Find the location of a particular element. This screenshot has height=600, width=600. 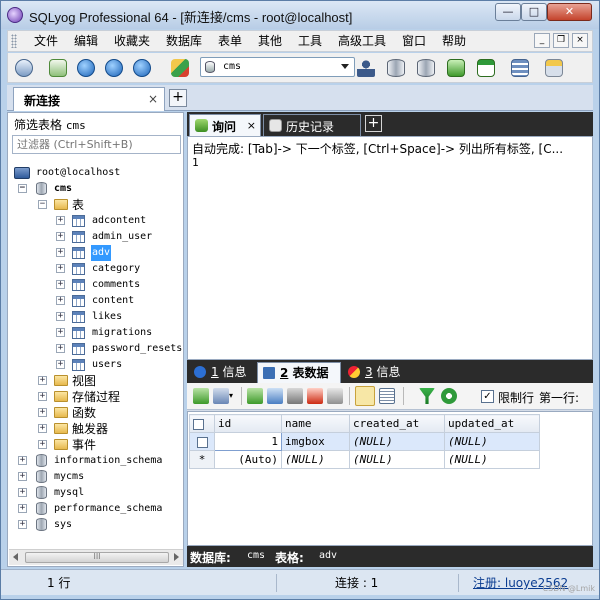

restore-db-button is located at coordinates (426, 68).